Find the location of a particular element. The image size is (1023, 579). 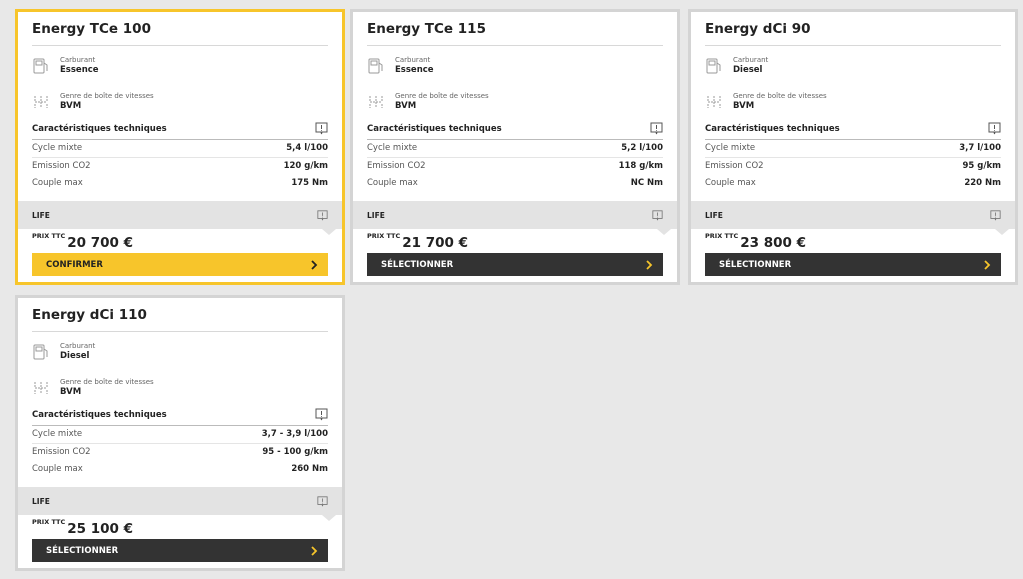

co2-value: 118 g/km is located at coordinates (640, 166).